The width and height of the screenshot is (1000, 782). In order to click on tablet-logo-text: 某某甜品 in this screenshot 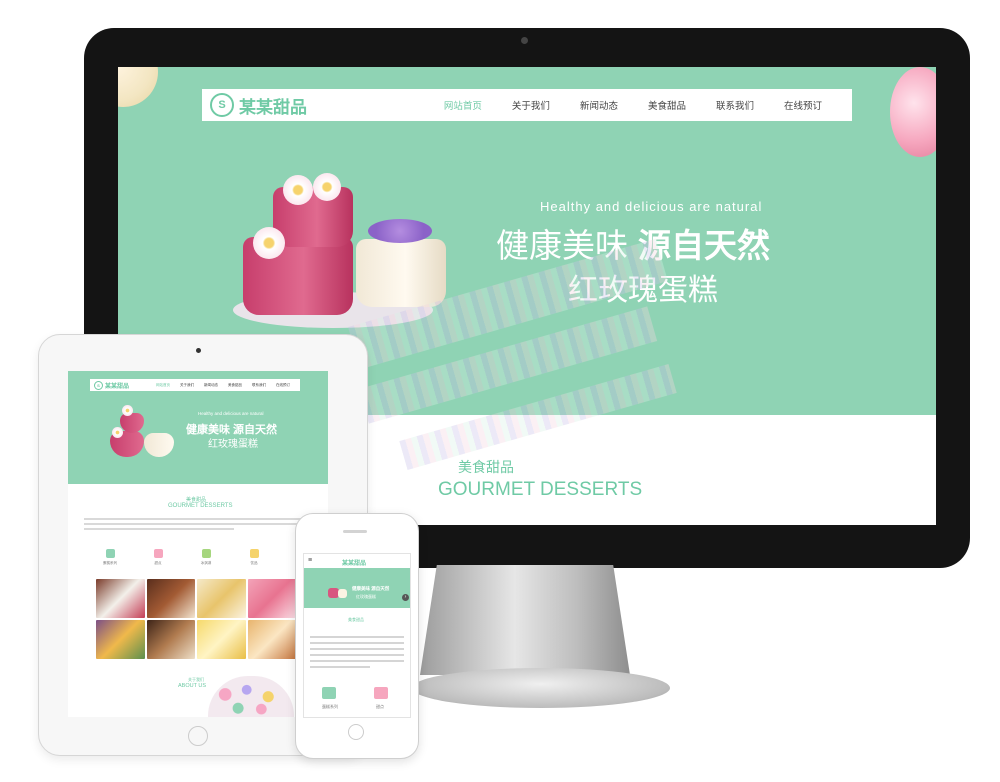, I will do `click(117, 386)`.